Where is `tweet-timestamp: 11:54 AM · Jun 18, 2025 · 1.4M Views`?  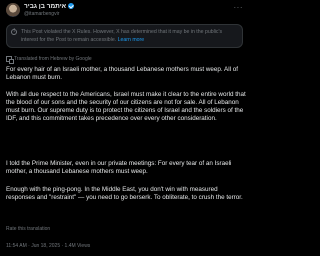 tweet-timestamp: 11:54 AM · Jun 18, 2025 · 1.4M Views is located at coordinates (48, 246).